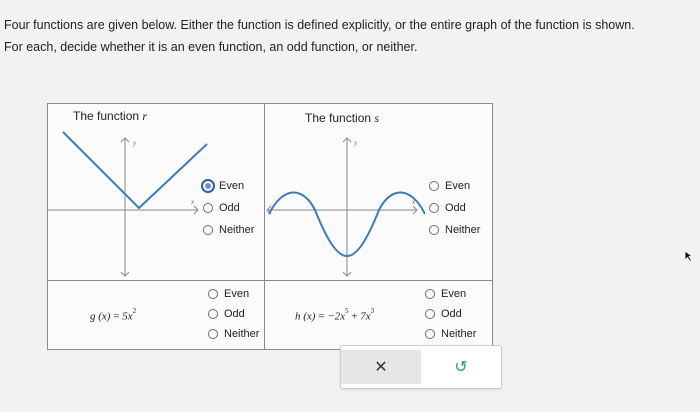 The image size is (700, 412). What do you see at coordinates (156, 315) in the screenshot?
I see `function-g-cell: g (x) = 5x2 Even Odd Neither` at bounding box center [156, 315].